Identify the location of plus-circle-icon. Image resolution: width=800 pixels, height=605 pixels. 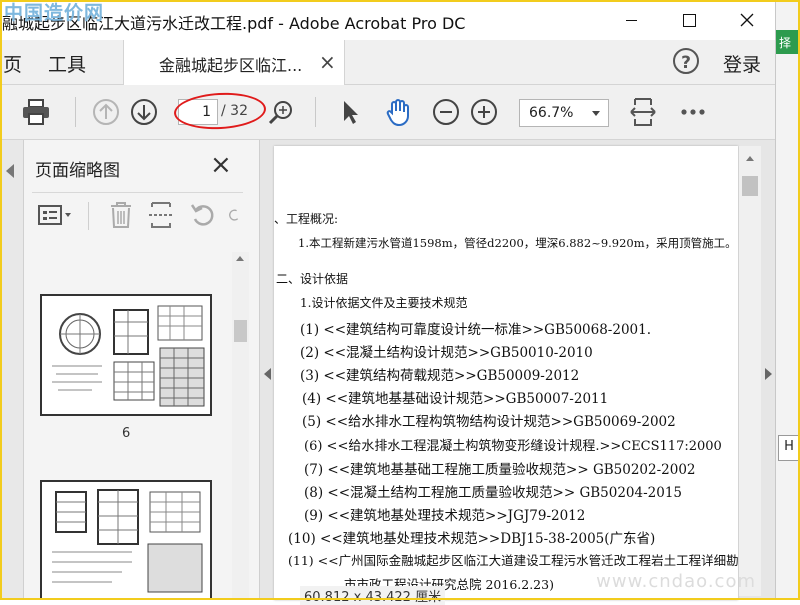
(484, 112).